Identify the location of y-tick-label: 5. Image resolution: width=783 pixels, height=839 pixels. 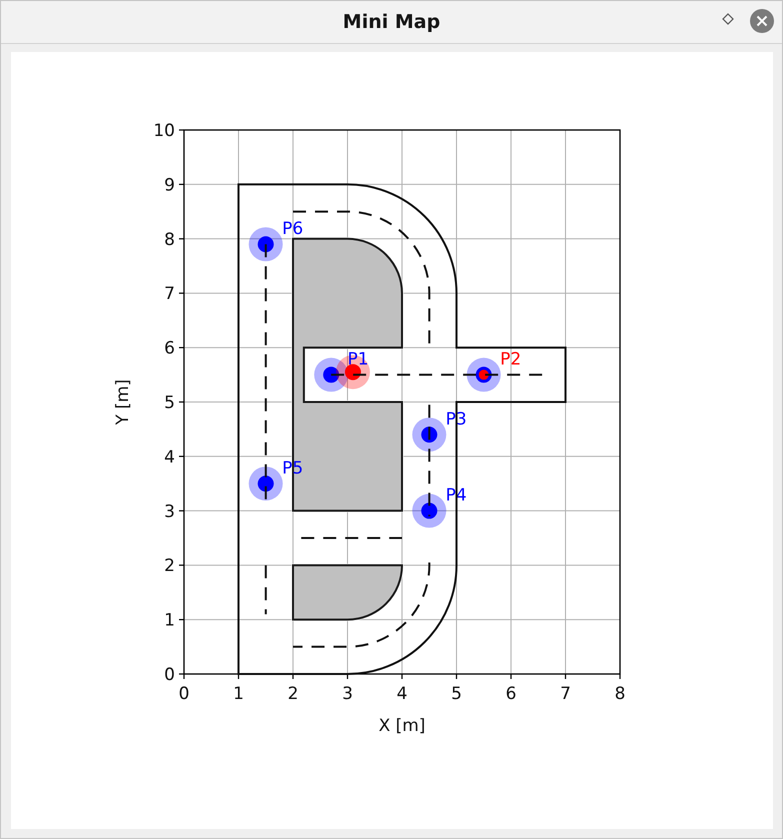
(169, 403).